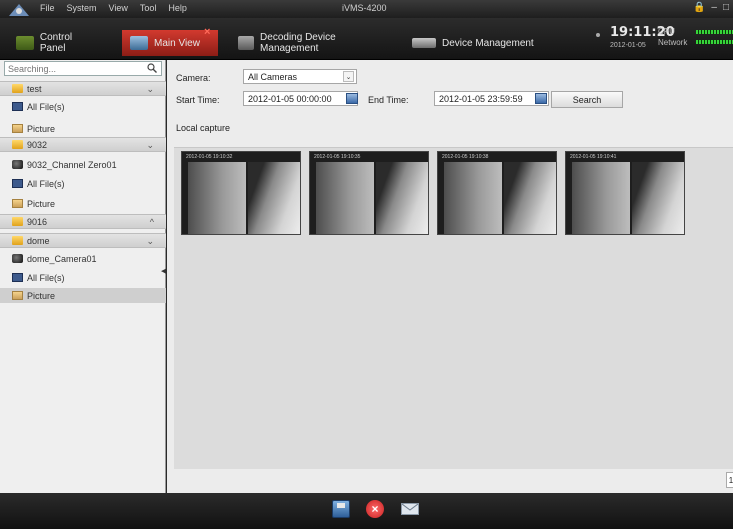  I want to click on clock-date: 2012-01-05, so click(628, 45).